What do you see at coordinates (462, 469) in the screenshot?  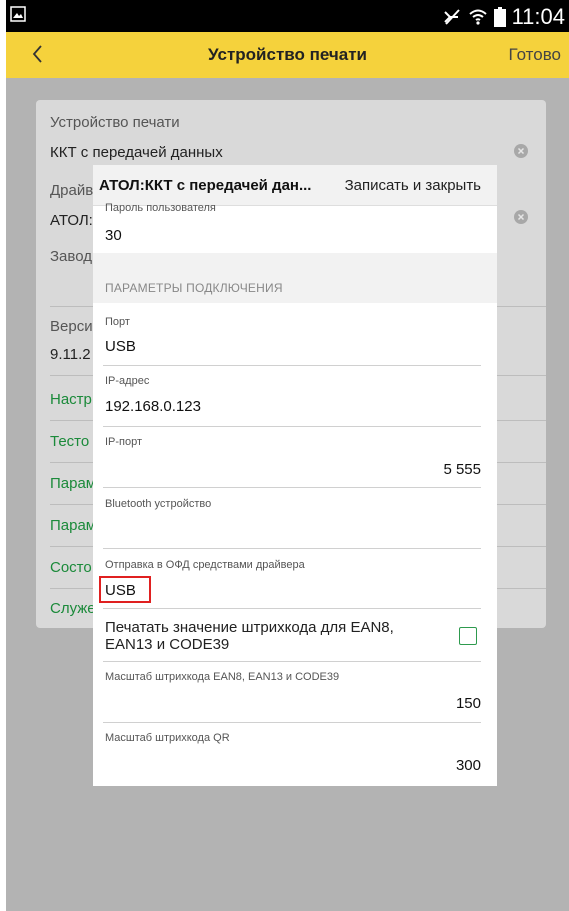 I see `ip-port-field: 5 555` at bounding box center [462, 469].